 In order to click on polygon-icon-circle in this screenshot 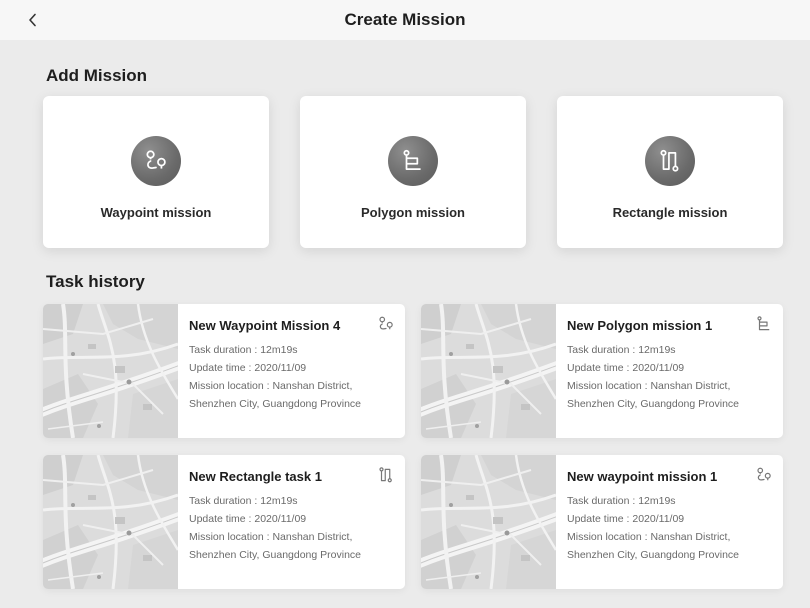, I will do `click(413, 161)`.